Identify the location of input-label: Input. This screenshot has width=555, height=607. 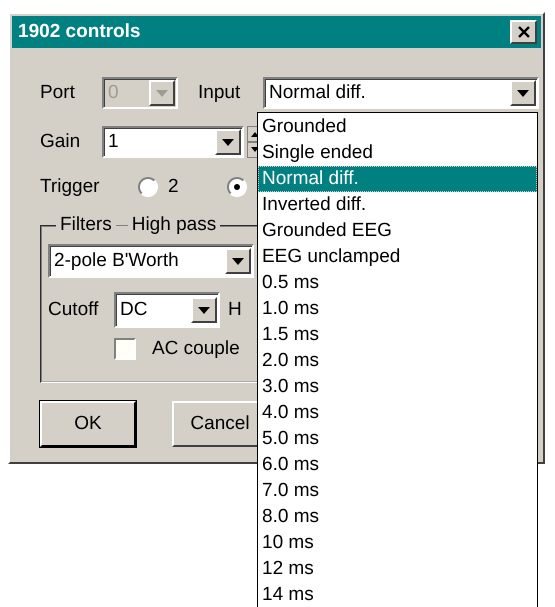
(220, 93).